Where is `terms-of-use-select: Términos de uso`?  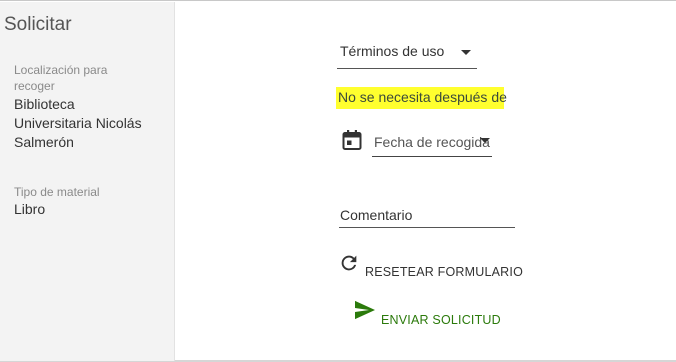
terms-of-use-select: Términos de uso is located at coordinates (407, 56).